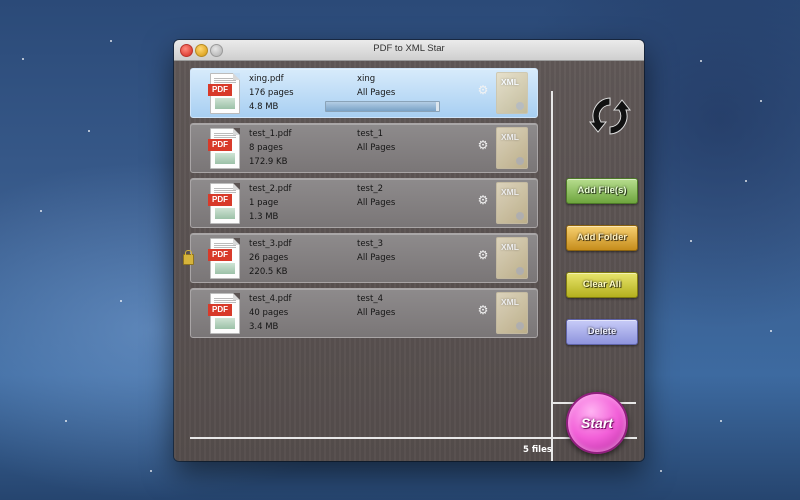 The width and height of the screenshot is (800, 500). I want to click on file-pages: 8 pages, so click(266, 148).